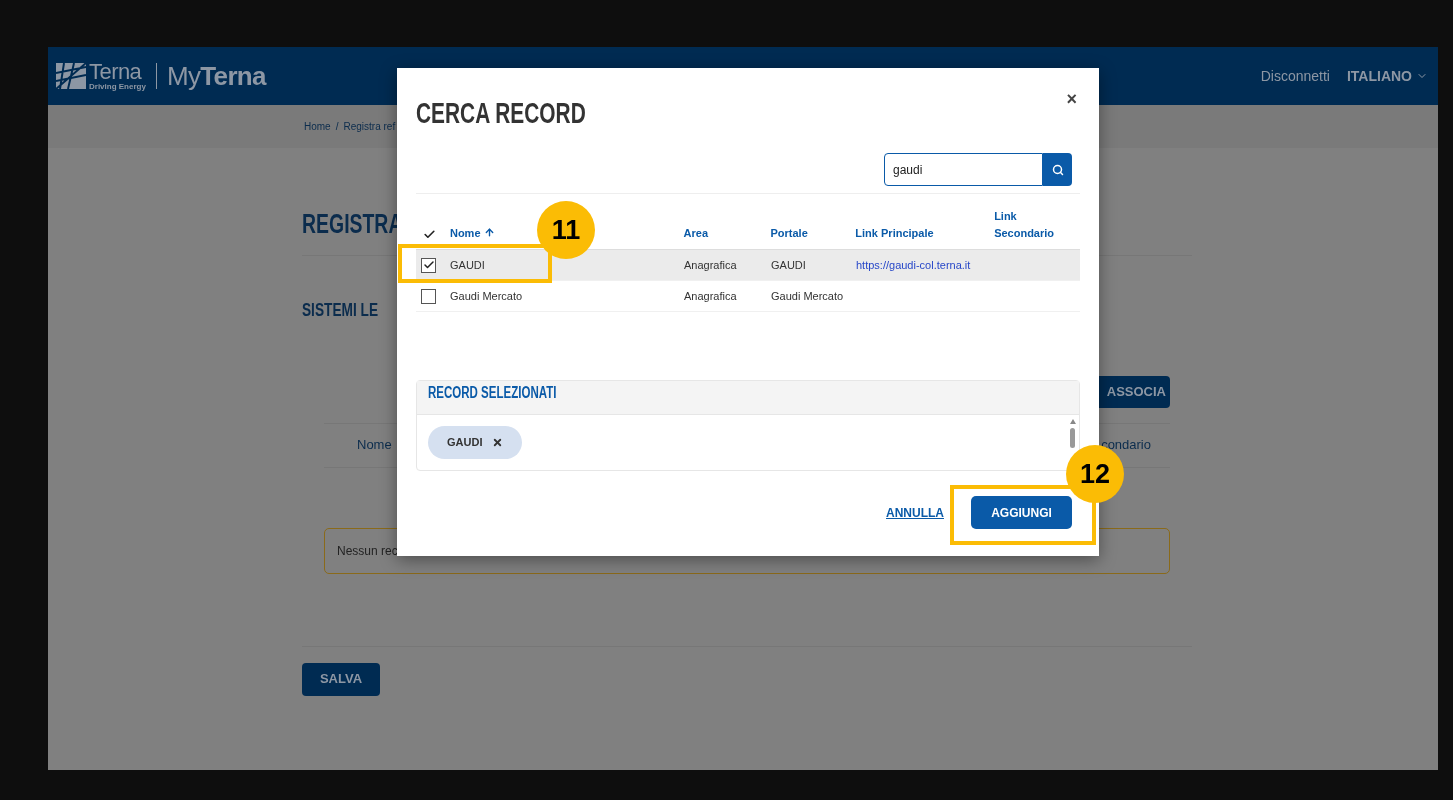 The width and height of the screenshot is (1453, 800). Describe the element at coordinates (116, 72) in the screenshot. I see `logo-text: Terna` at that location.